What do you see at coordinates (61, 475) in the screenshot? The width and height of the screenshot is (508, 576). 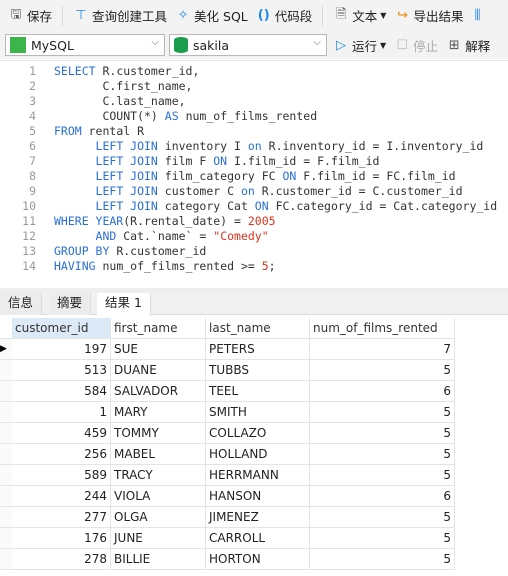 I see `table-cell: 589` at bounding box center [61, 475].